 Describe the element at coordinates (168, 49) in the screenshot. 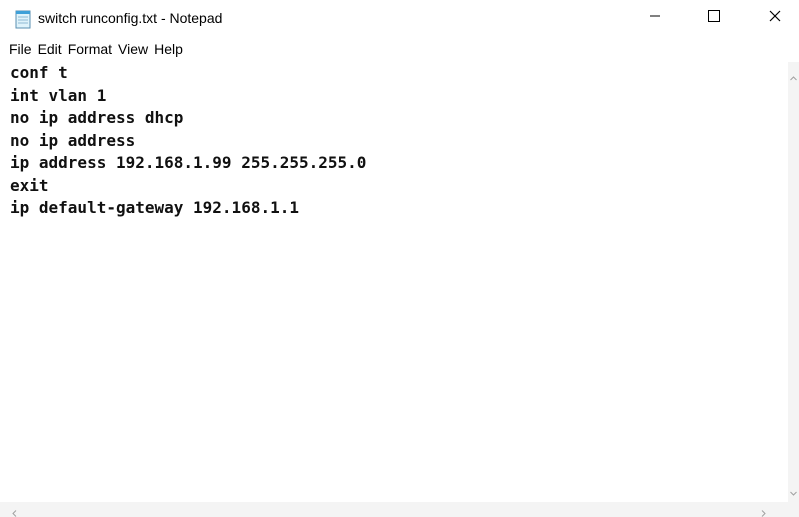

I see `menu-item-help: Help` at that location.